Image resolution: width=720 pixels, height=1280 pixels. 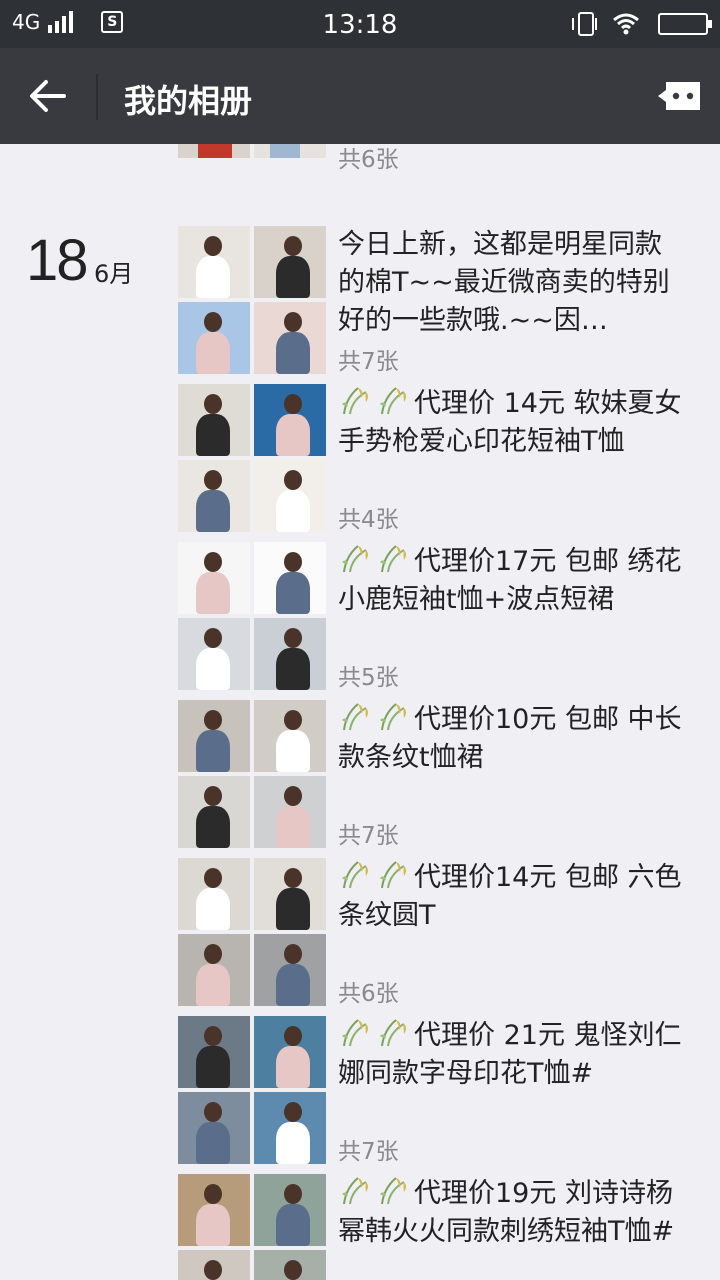 I want to click on album-post: 代理价10元 包邮 中长款条纹t恤裙共7张, so click(x=443, y=775).